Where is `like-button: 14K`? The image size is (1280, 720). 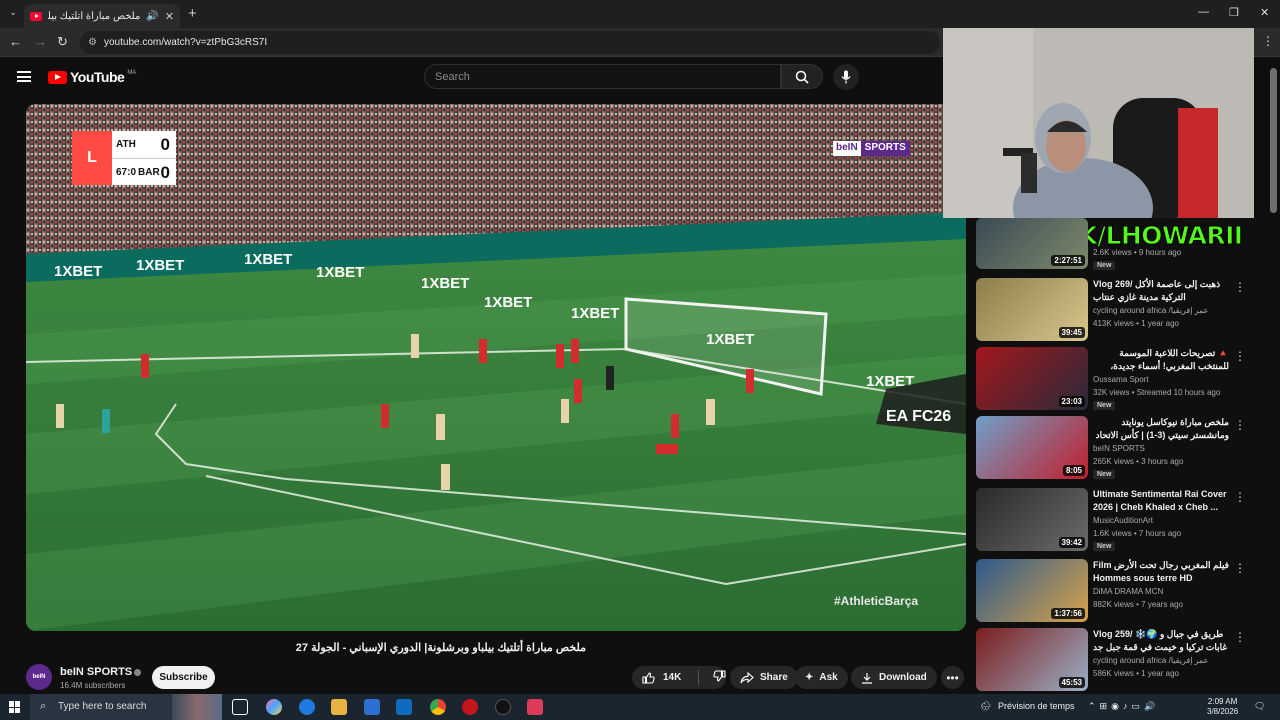
like-button: 14K is located at coordinates (662, 677).